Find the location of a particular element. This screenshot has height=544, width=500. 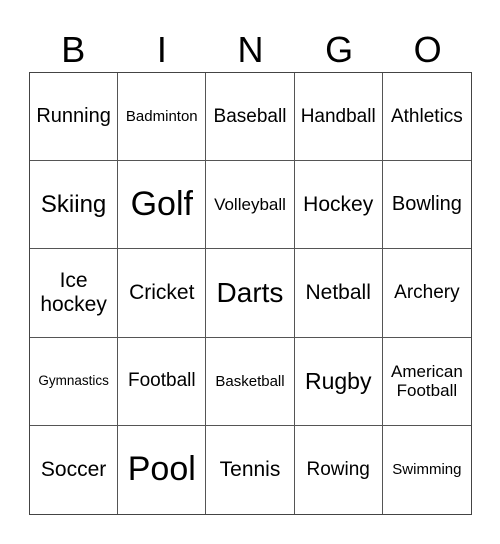

bingo-cell: Hockey is located at coordinates (338, 205).